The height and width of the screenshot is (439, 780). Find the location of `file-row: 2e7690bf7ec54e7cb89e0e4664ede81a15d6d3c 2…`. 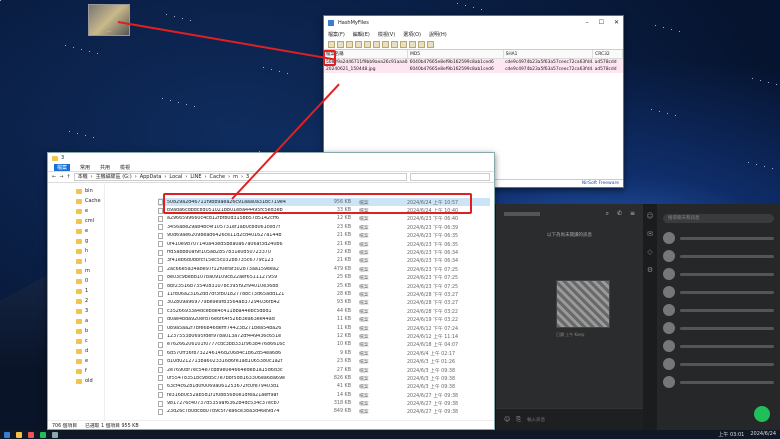

file-row: 2e7690bf7ec54e7cb89e0e4664ede81a15d6d3c 2… is located at coordinates (324, 370).